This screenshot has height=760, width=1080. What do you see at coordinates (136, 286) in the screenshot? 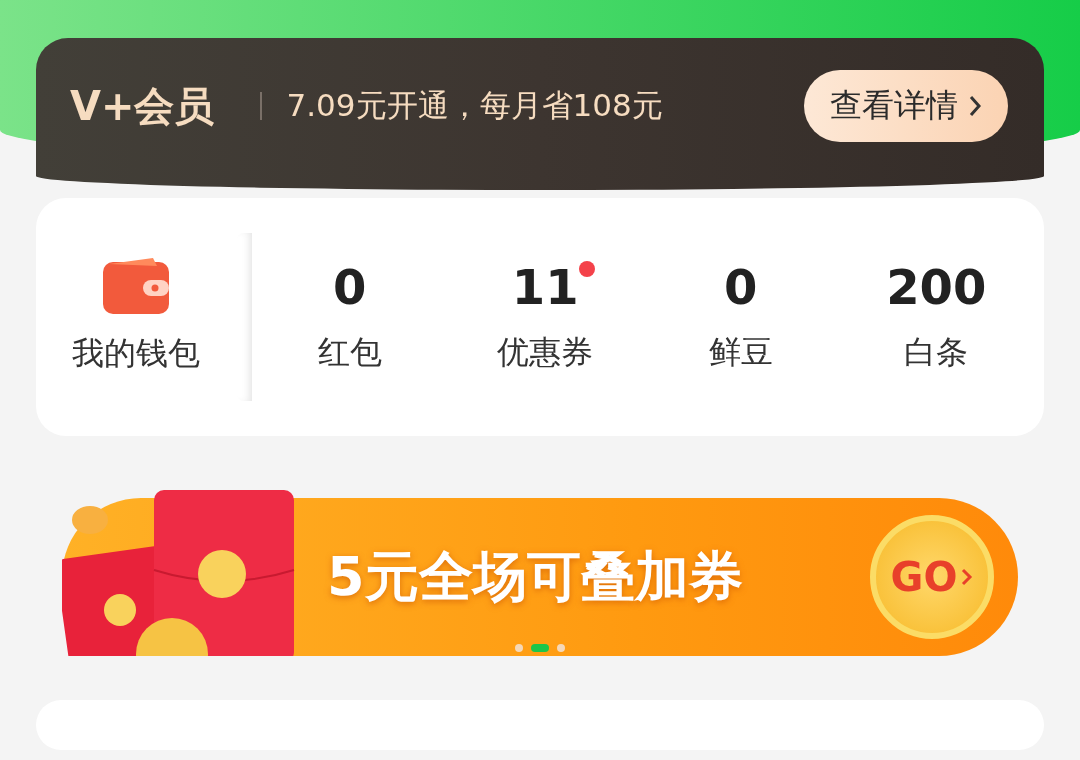
I see `wallet-icon` at bounding box center [136, 286].